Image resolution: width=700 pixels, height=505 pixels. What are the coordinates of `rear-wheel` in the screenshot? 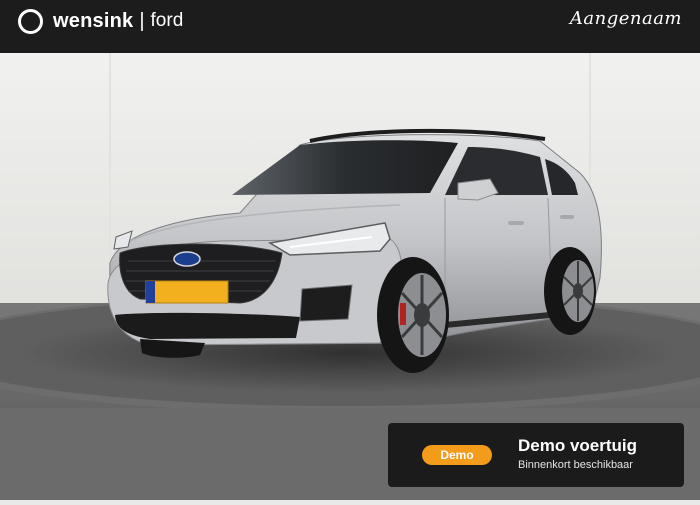 It's located at (570, 291).